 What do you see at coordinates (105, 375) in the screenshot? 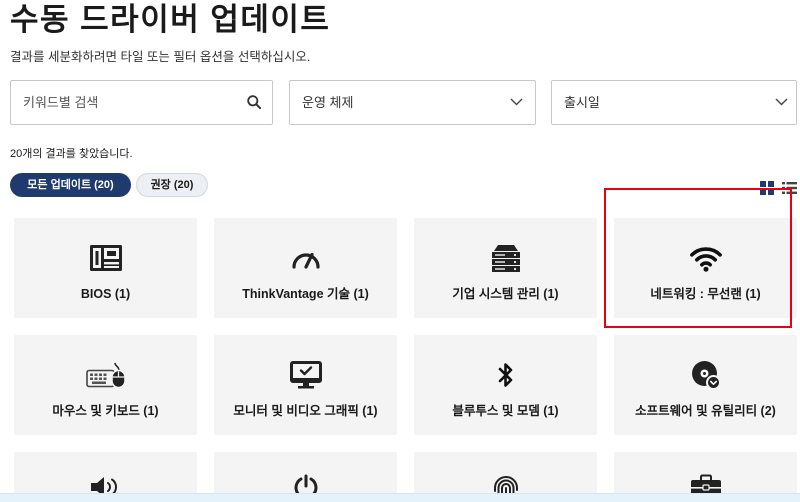
I see `keyboard-mouse-icon` at bounding box center [105, 375].